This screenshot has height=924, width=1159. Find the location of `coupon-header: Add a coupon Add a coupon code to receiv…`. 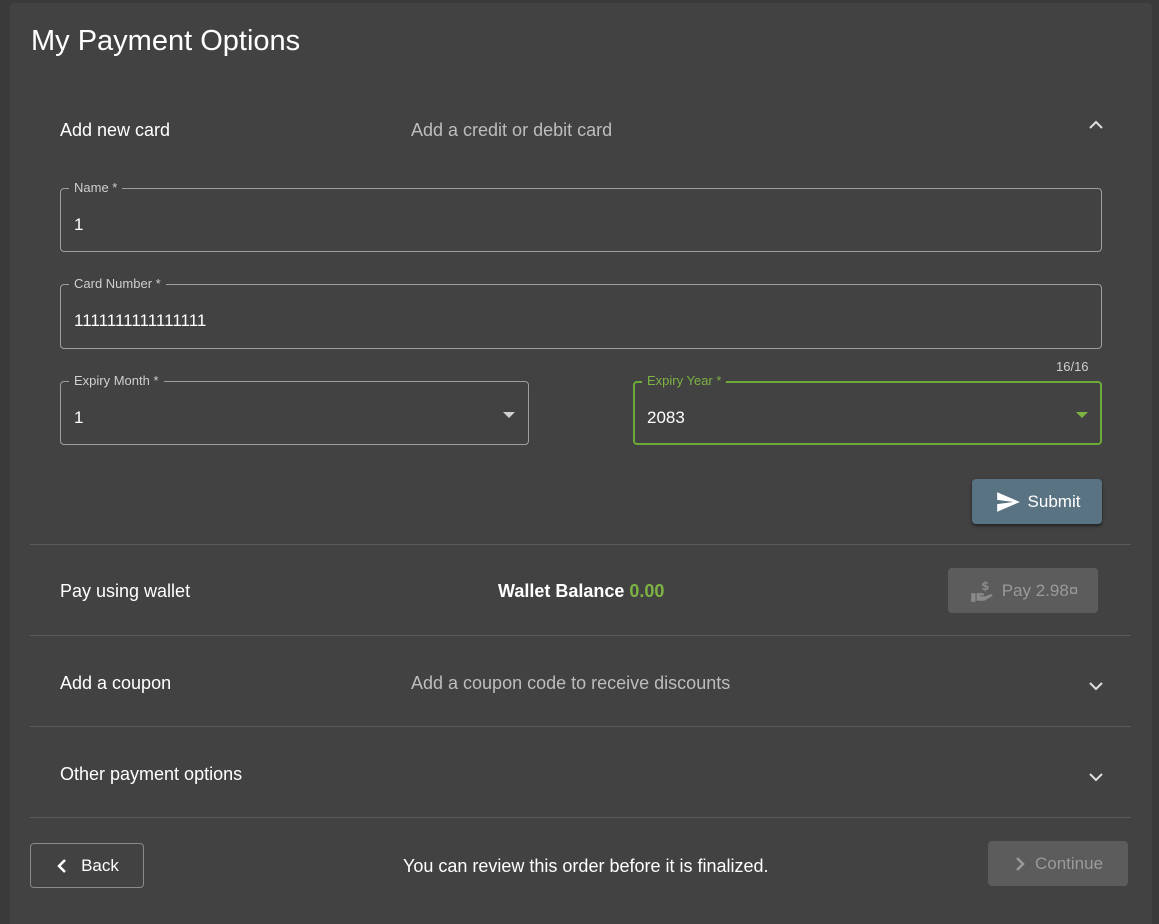

coupon-header: Add a coupon Add a coupon code to receiv… is located at coordinates (580, 681).